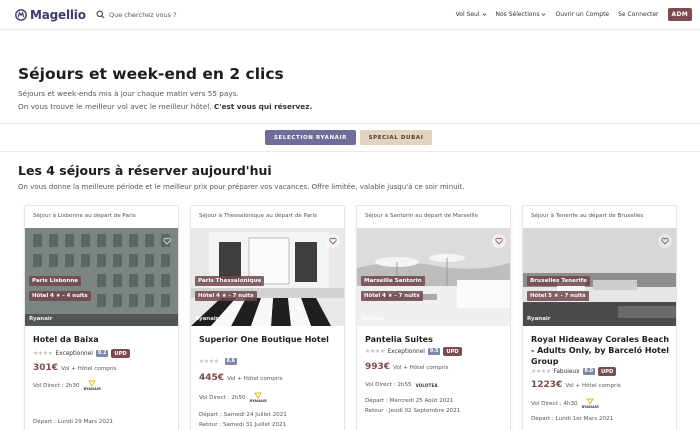  I want to click on route-tag: Paris Thessalonique, so click(230, 281).